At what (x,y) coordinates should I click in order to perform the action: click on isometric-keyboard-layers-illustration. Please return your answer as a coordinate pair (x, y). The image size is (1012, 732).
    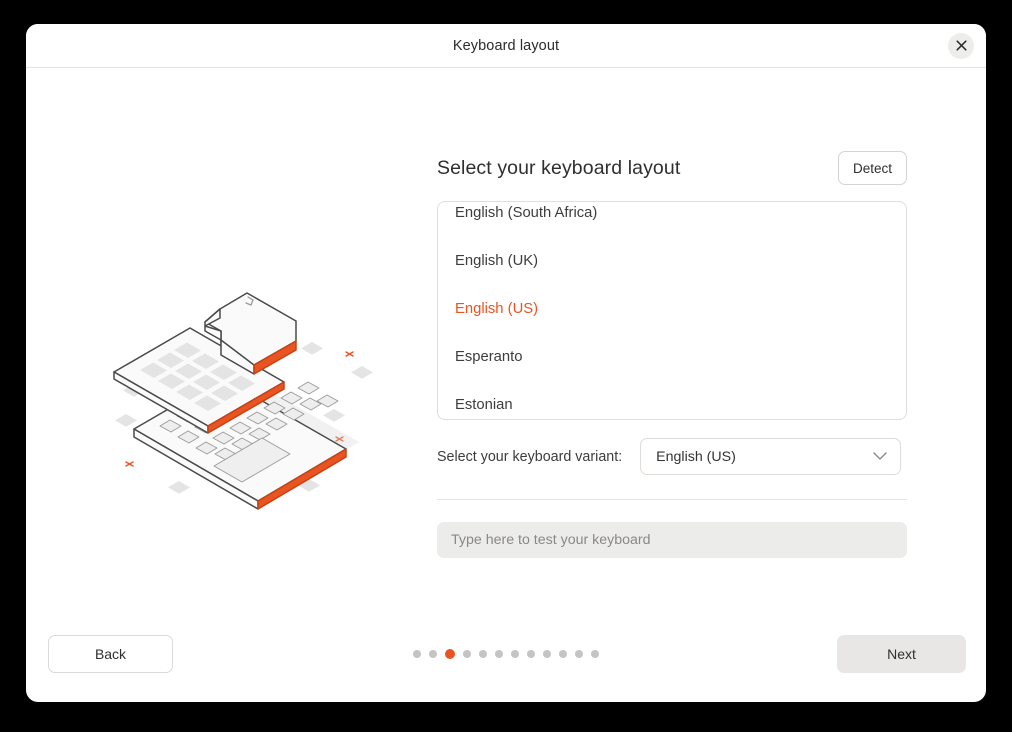
    Looking at the image, I should click on (243, 401).